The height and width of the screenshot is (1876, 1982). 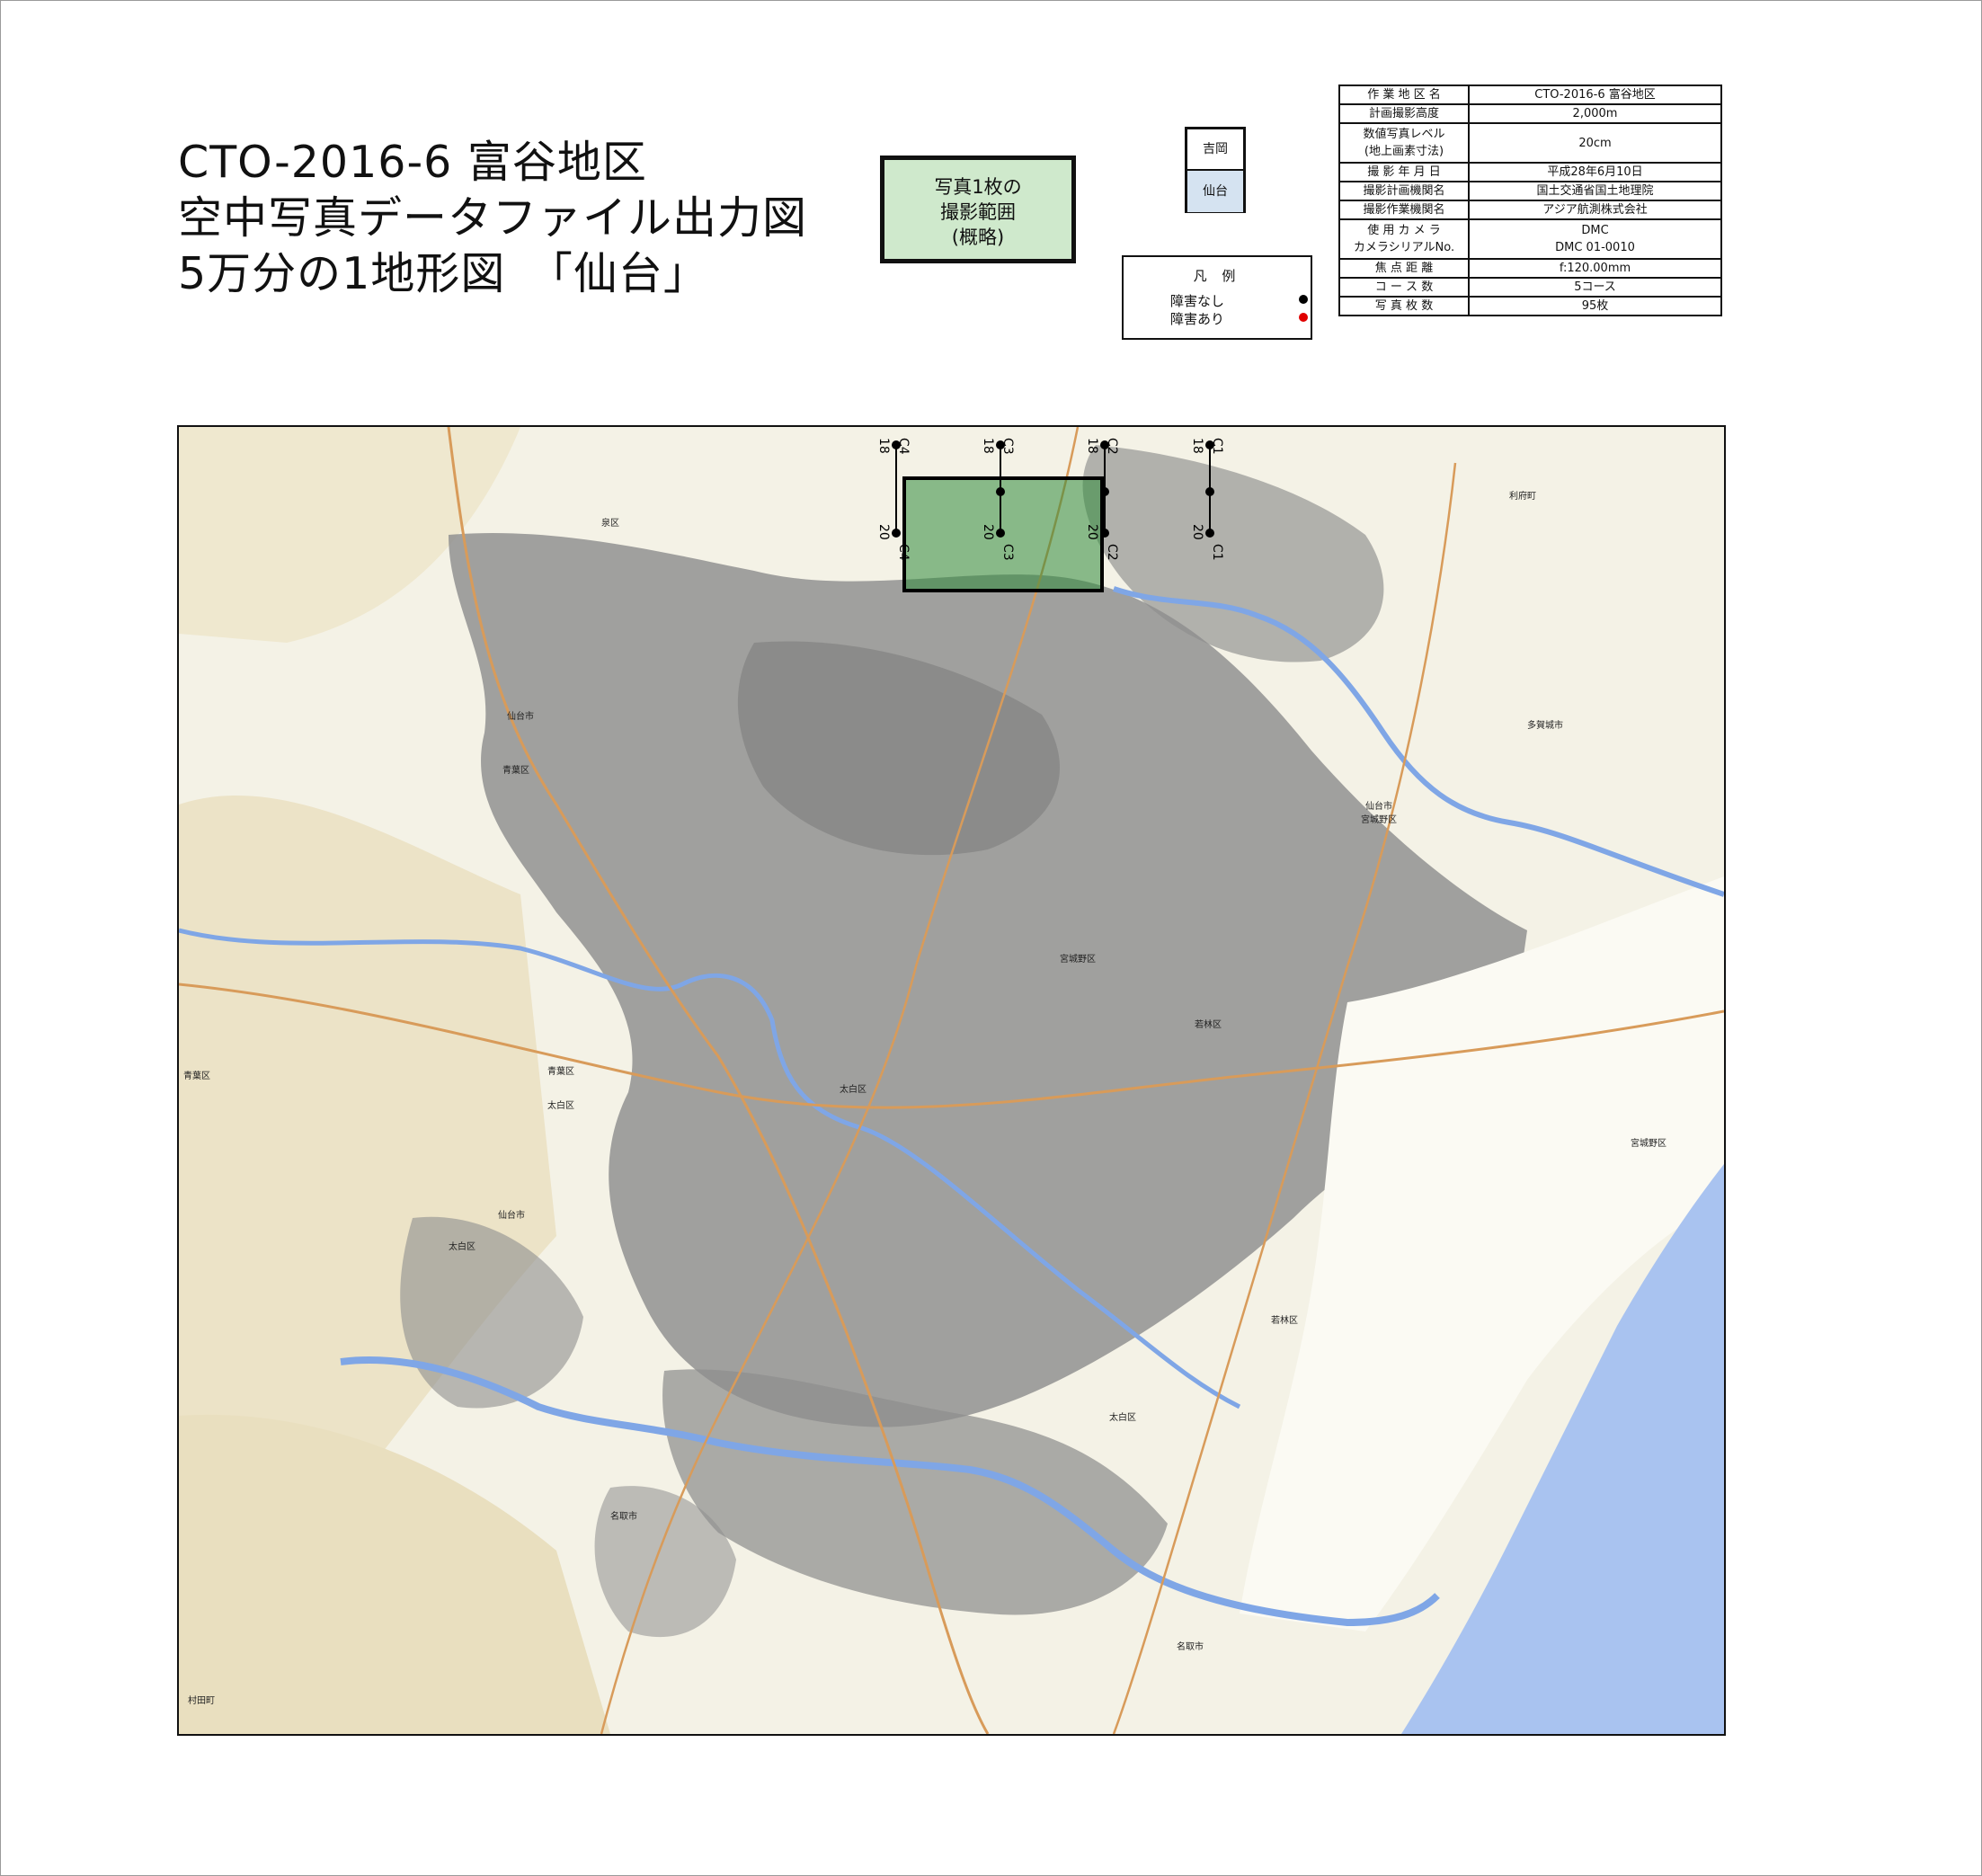 I want to click on info-row: コ ー ス 数 5コース, so click(x=1530, y=287).